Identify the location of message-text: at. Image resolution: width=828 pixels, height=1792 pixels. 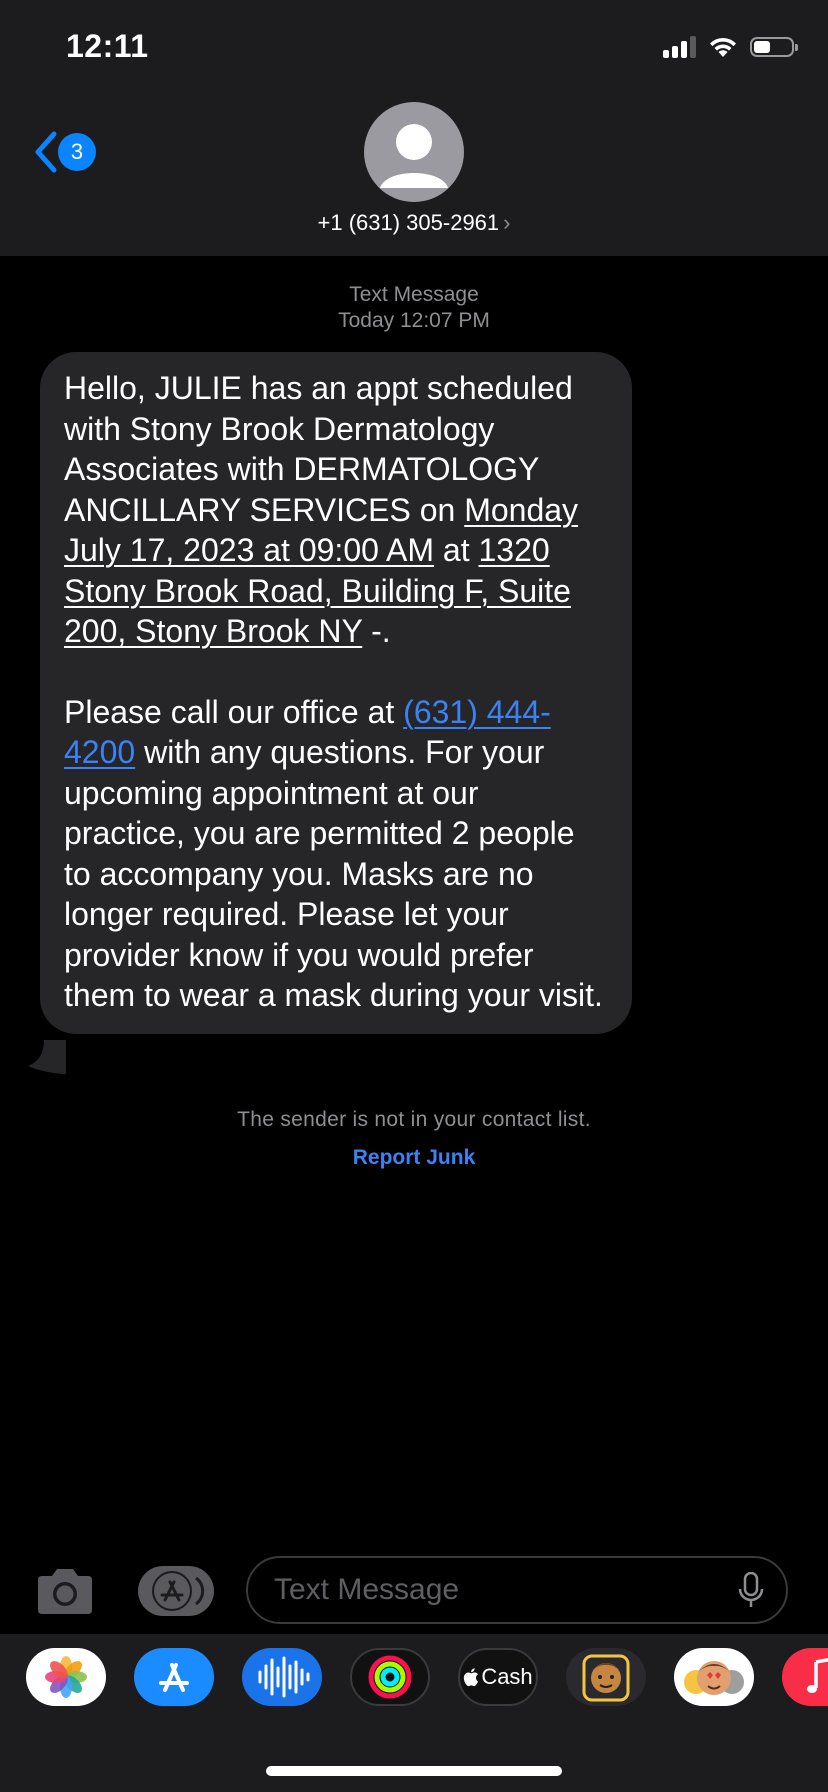
(456, 550).